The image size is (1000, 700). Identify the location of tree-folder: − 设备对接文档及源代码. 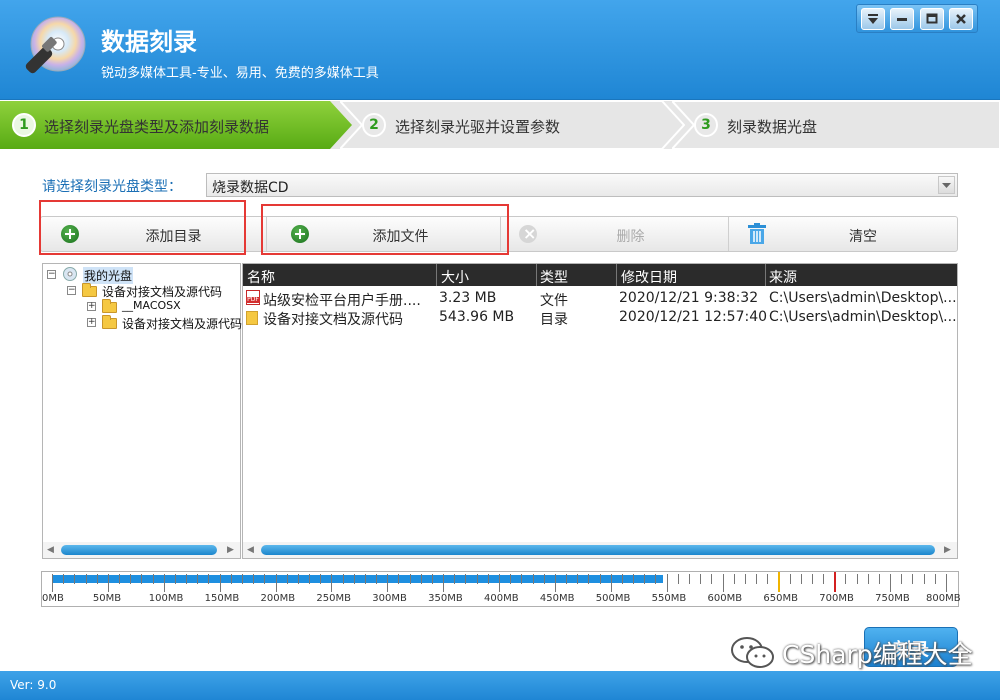
(150, 290).